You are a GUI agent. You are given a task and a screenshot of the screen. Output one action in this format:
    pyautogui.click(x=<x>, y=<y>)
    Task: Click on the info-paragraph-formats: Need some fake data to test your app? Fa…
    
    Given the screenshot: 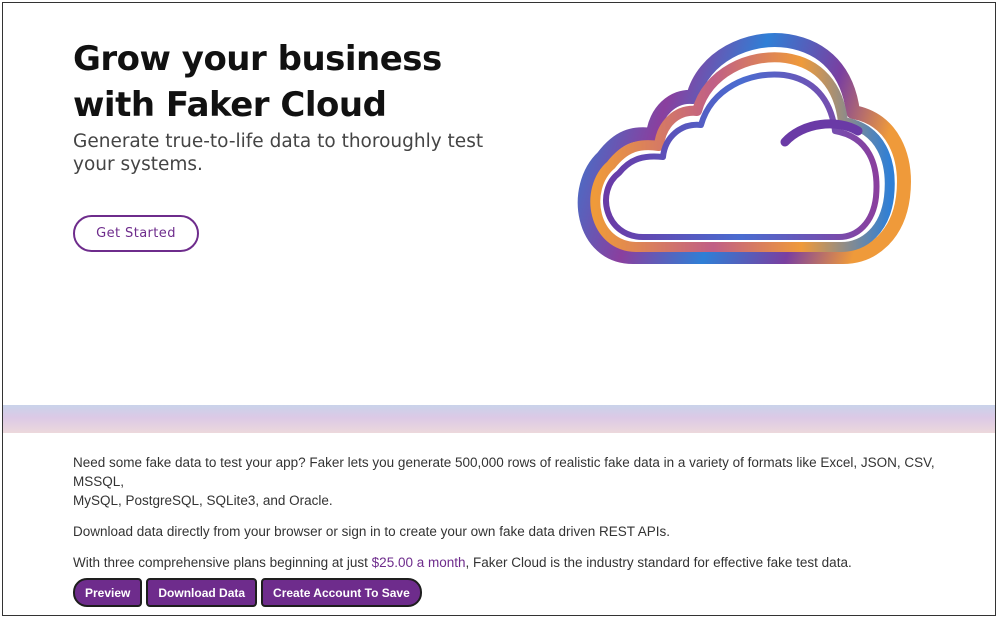 What is the action you would take?
    pyautogui.click(x=518, y=481)
    